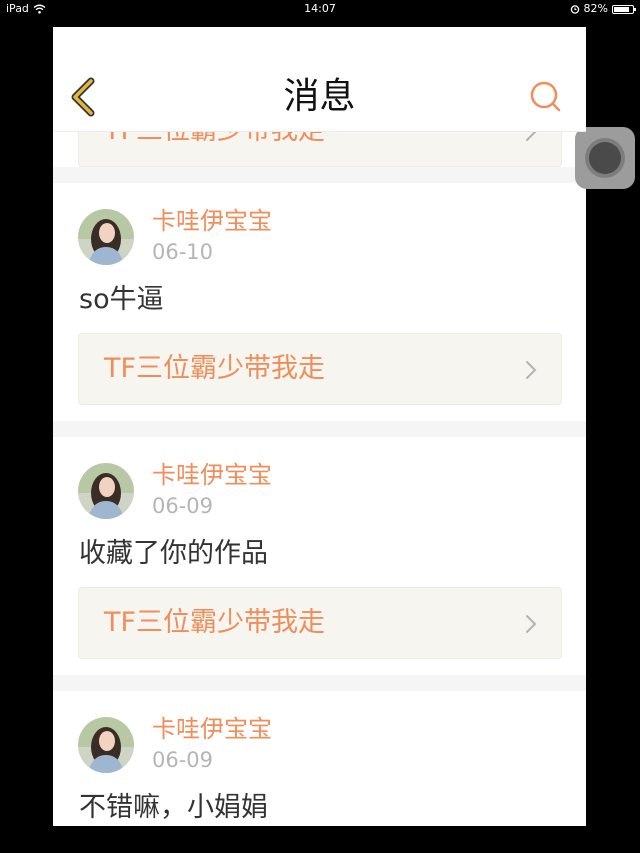 This screenshot has height=853, width=640. What do you see at coordinates (173, 553) in the screenshot?
I see `message-text: 收藏了你的作品` at bounding box center [173, 553].